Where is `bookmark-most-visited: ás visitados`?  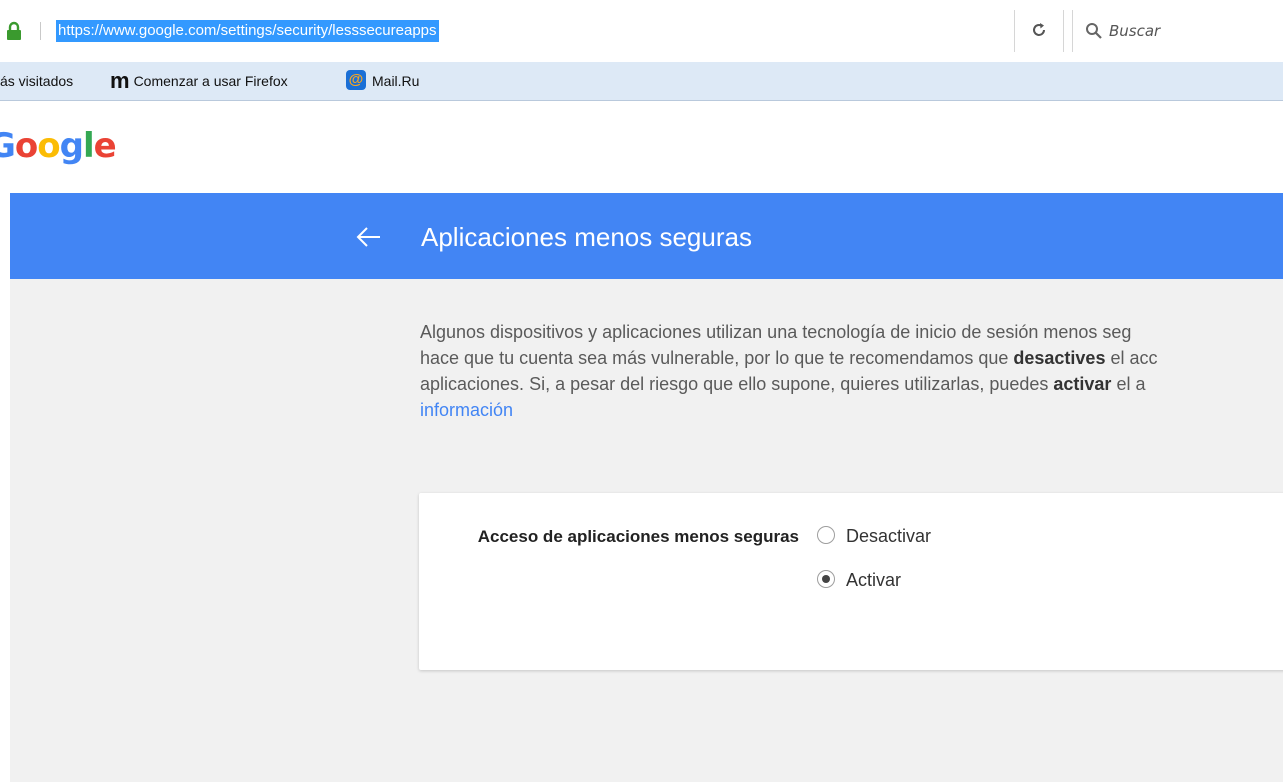
bookmark-most-visited: ás visitados is located at coordinates (36, 81).